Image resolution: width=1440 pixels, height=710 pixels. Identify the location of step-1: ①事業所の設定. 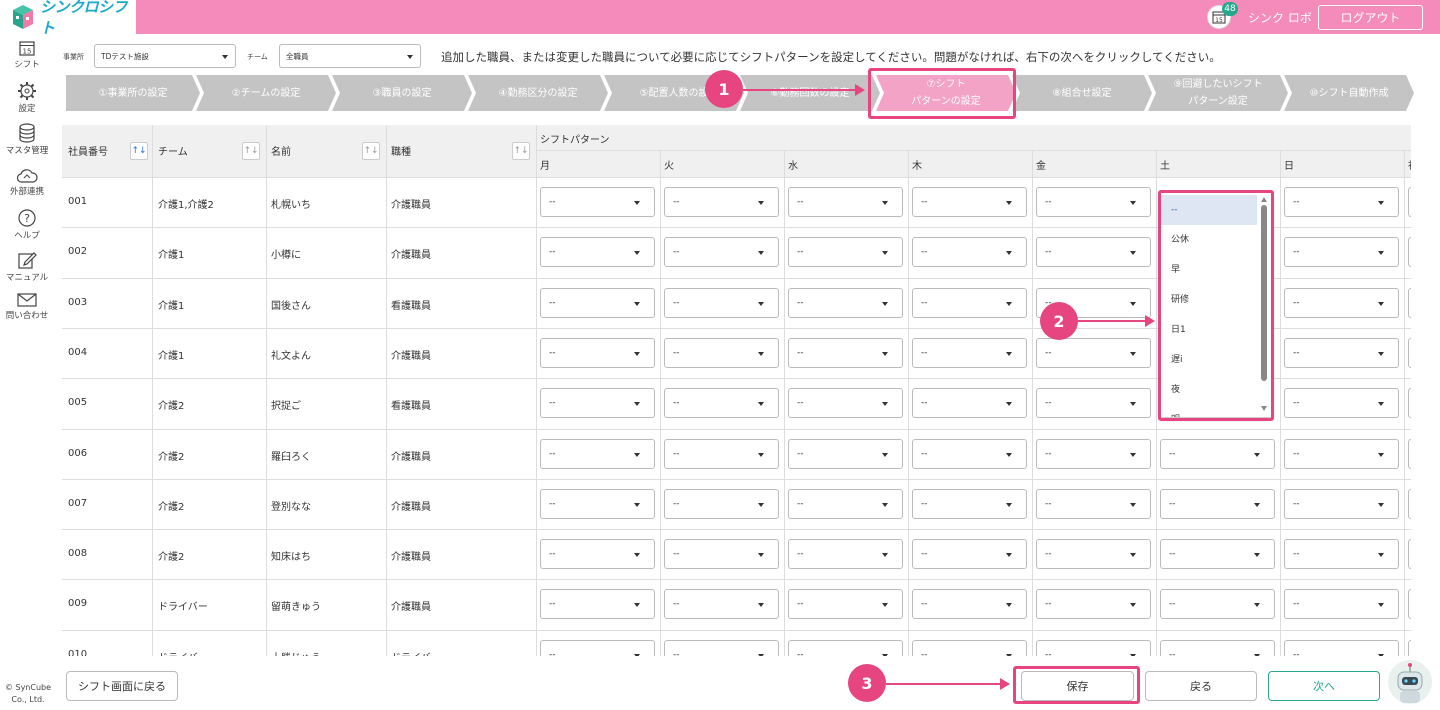
(133, 93).